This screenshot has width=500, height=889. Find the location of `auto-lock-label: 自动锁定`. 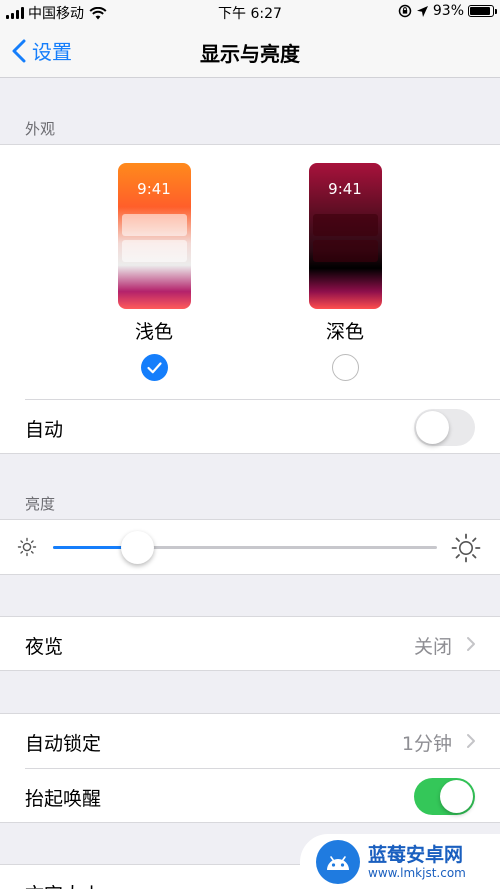

auto-lock-label: 自动锁定 is located at coordinates (63, 744).